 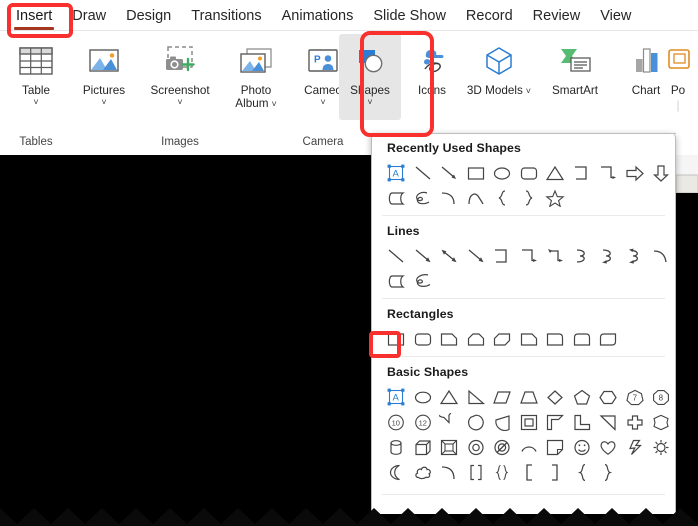 I want to click on shape-chord, so click(x=502, y=421).